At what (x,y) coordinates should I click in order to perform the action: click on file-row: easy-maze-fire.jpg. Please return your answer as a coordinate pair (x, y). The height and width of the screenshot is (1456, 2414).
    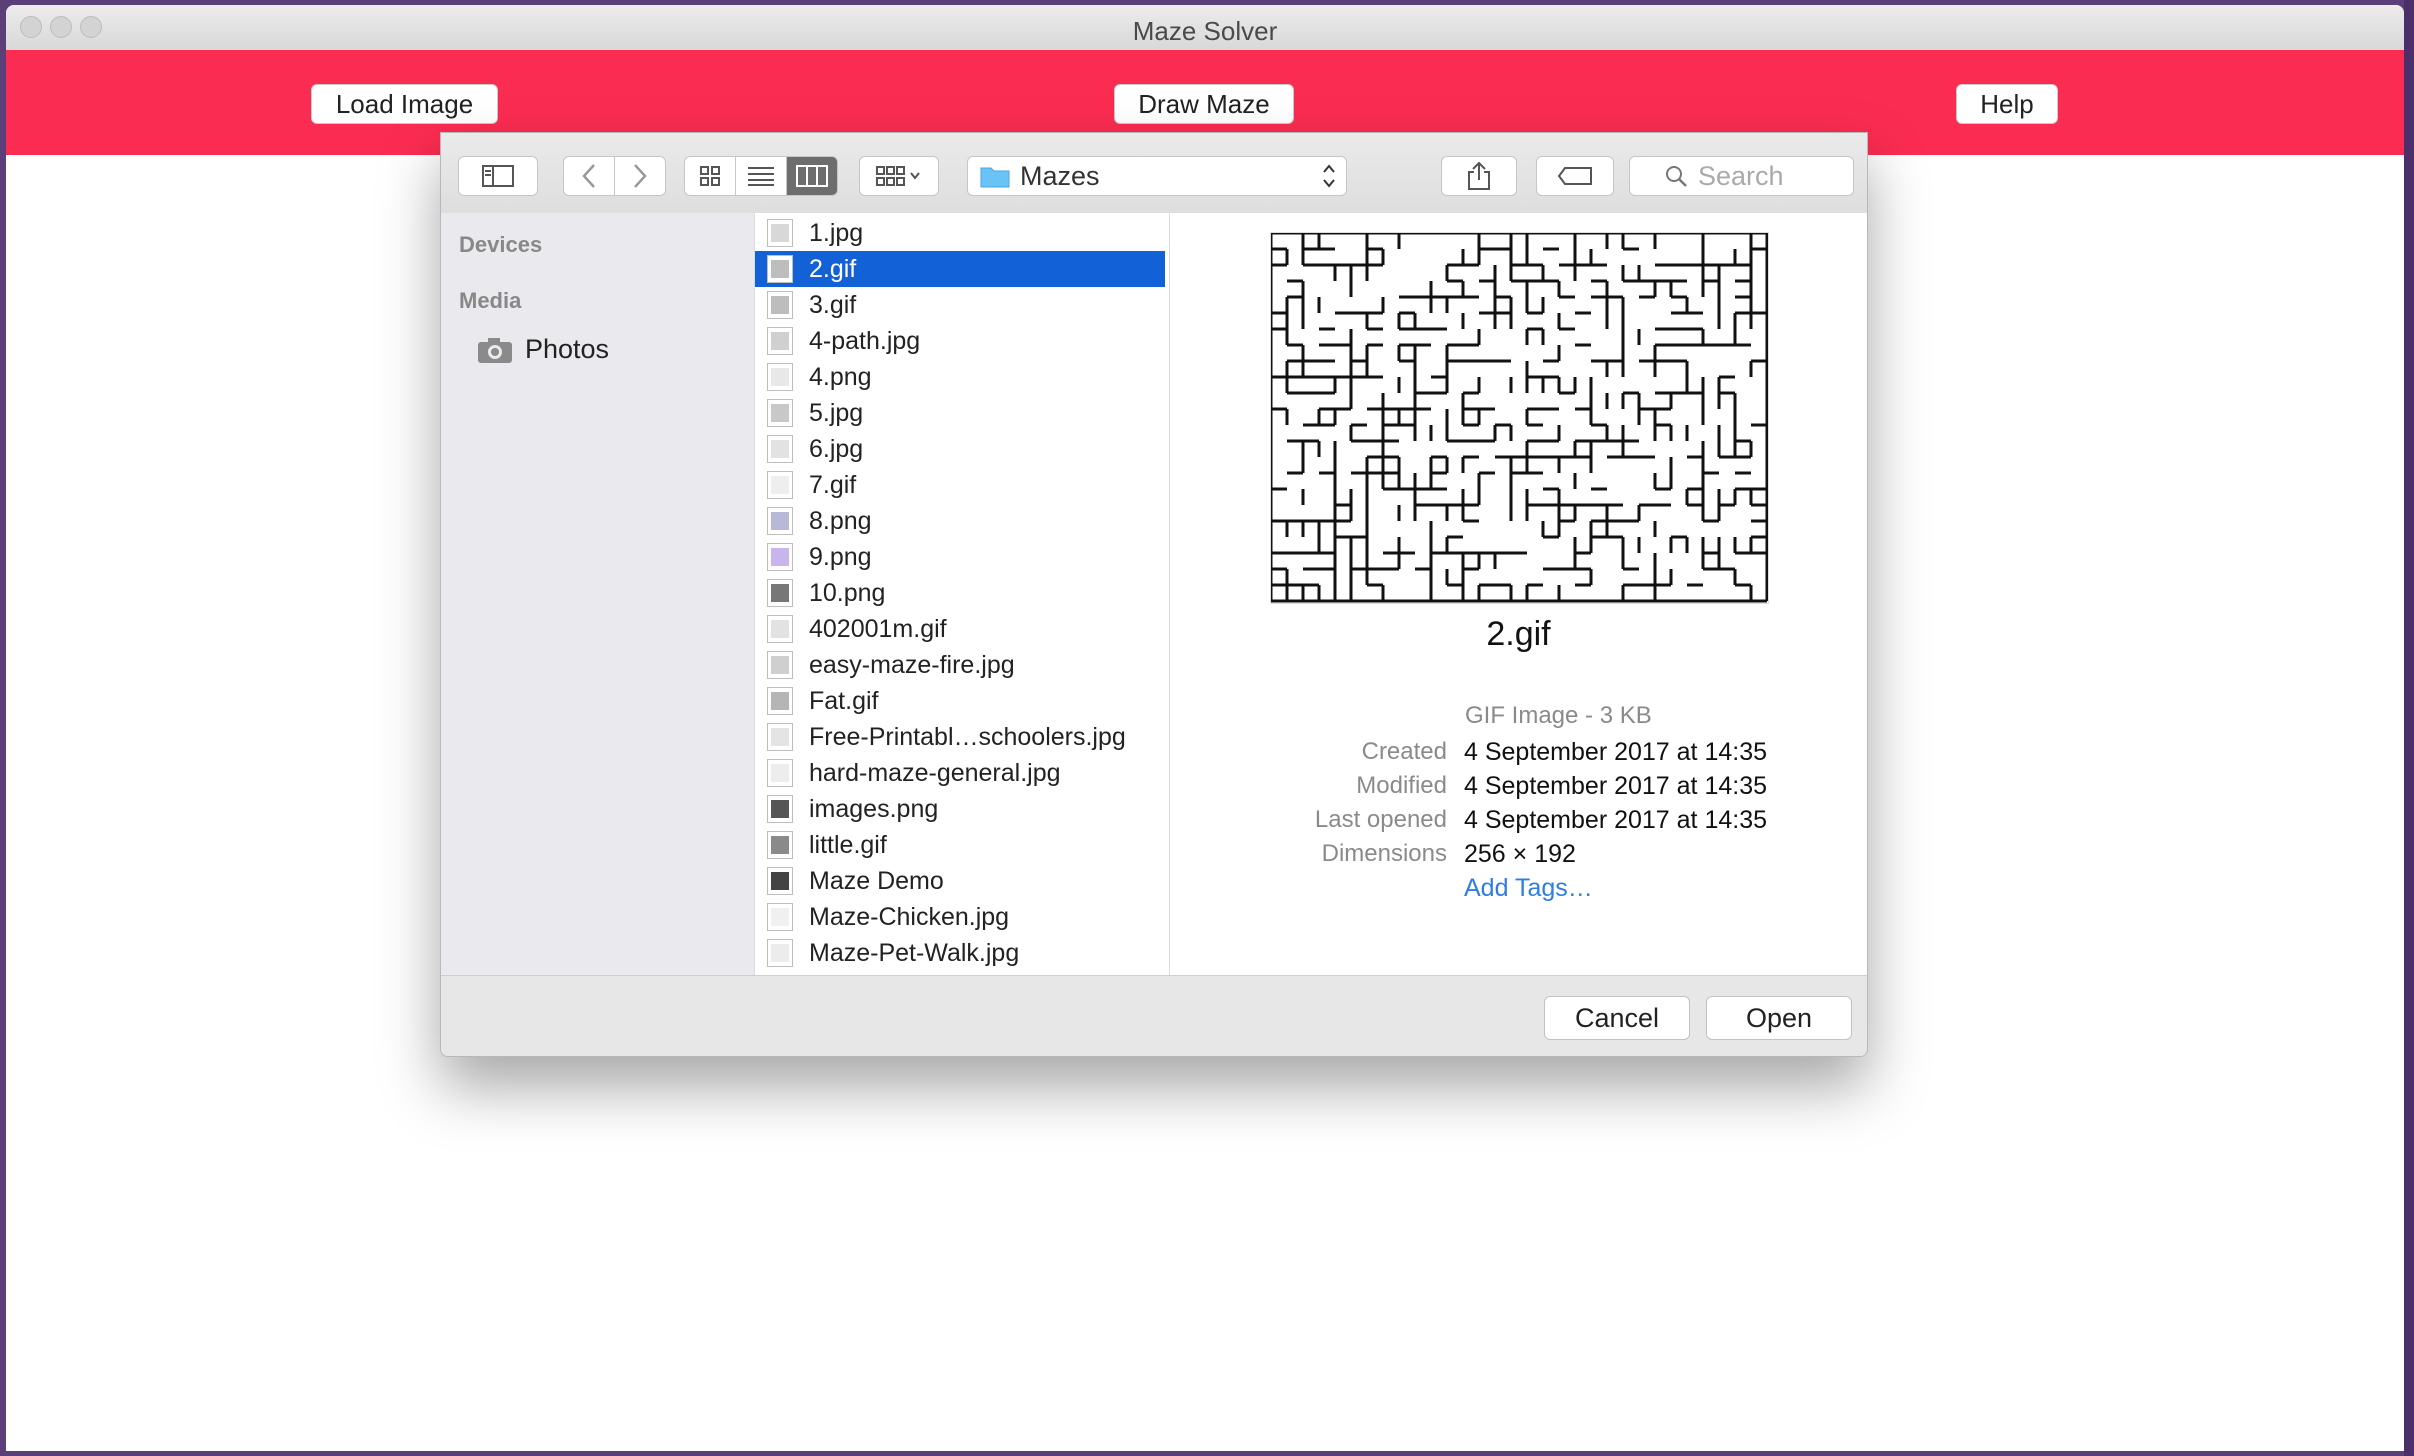
    Looking at the image, I should click on (960, 665).